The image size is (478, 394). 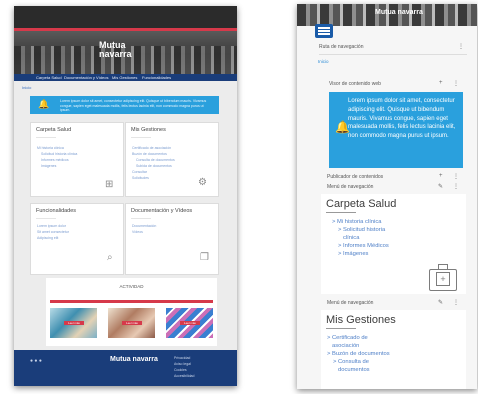 I want to click on activity-section: ACTIVIDAD Leer más Leer más Leer más, so click(x=131, y=312).